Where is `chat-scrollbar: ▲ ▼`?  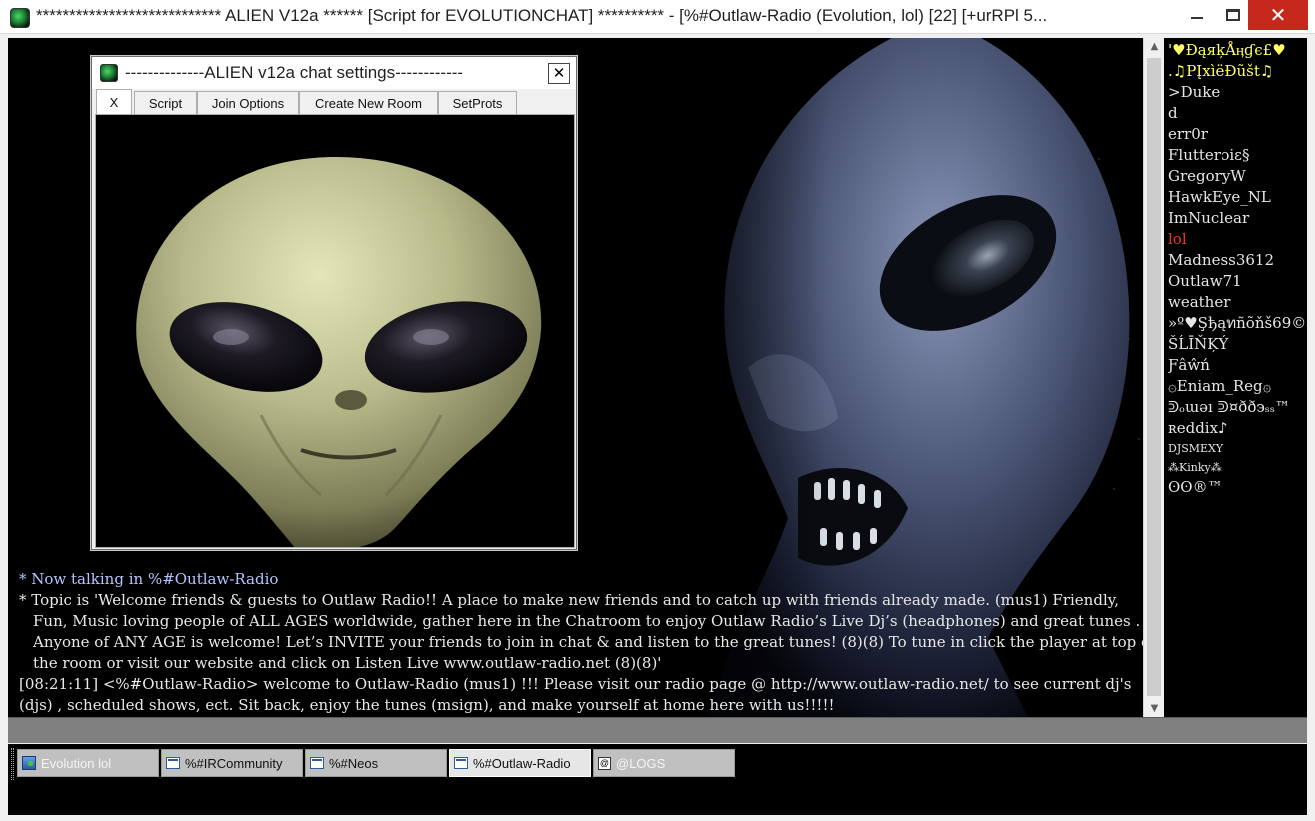 chat-scrollbar: ▲ ▼ is located at coordinates (1153, 377).